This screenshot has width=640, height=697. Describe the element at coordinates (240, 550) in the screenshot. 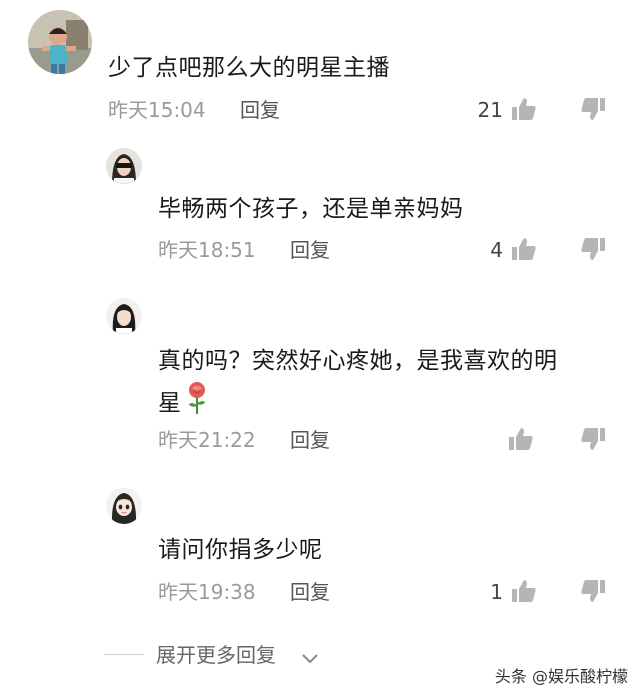

I see `comment-text: 请问你捐多少呢` at that location.